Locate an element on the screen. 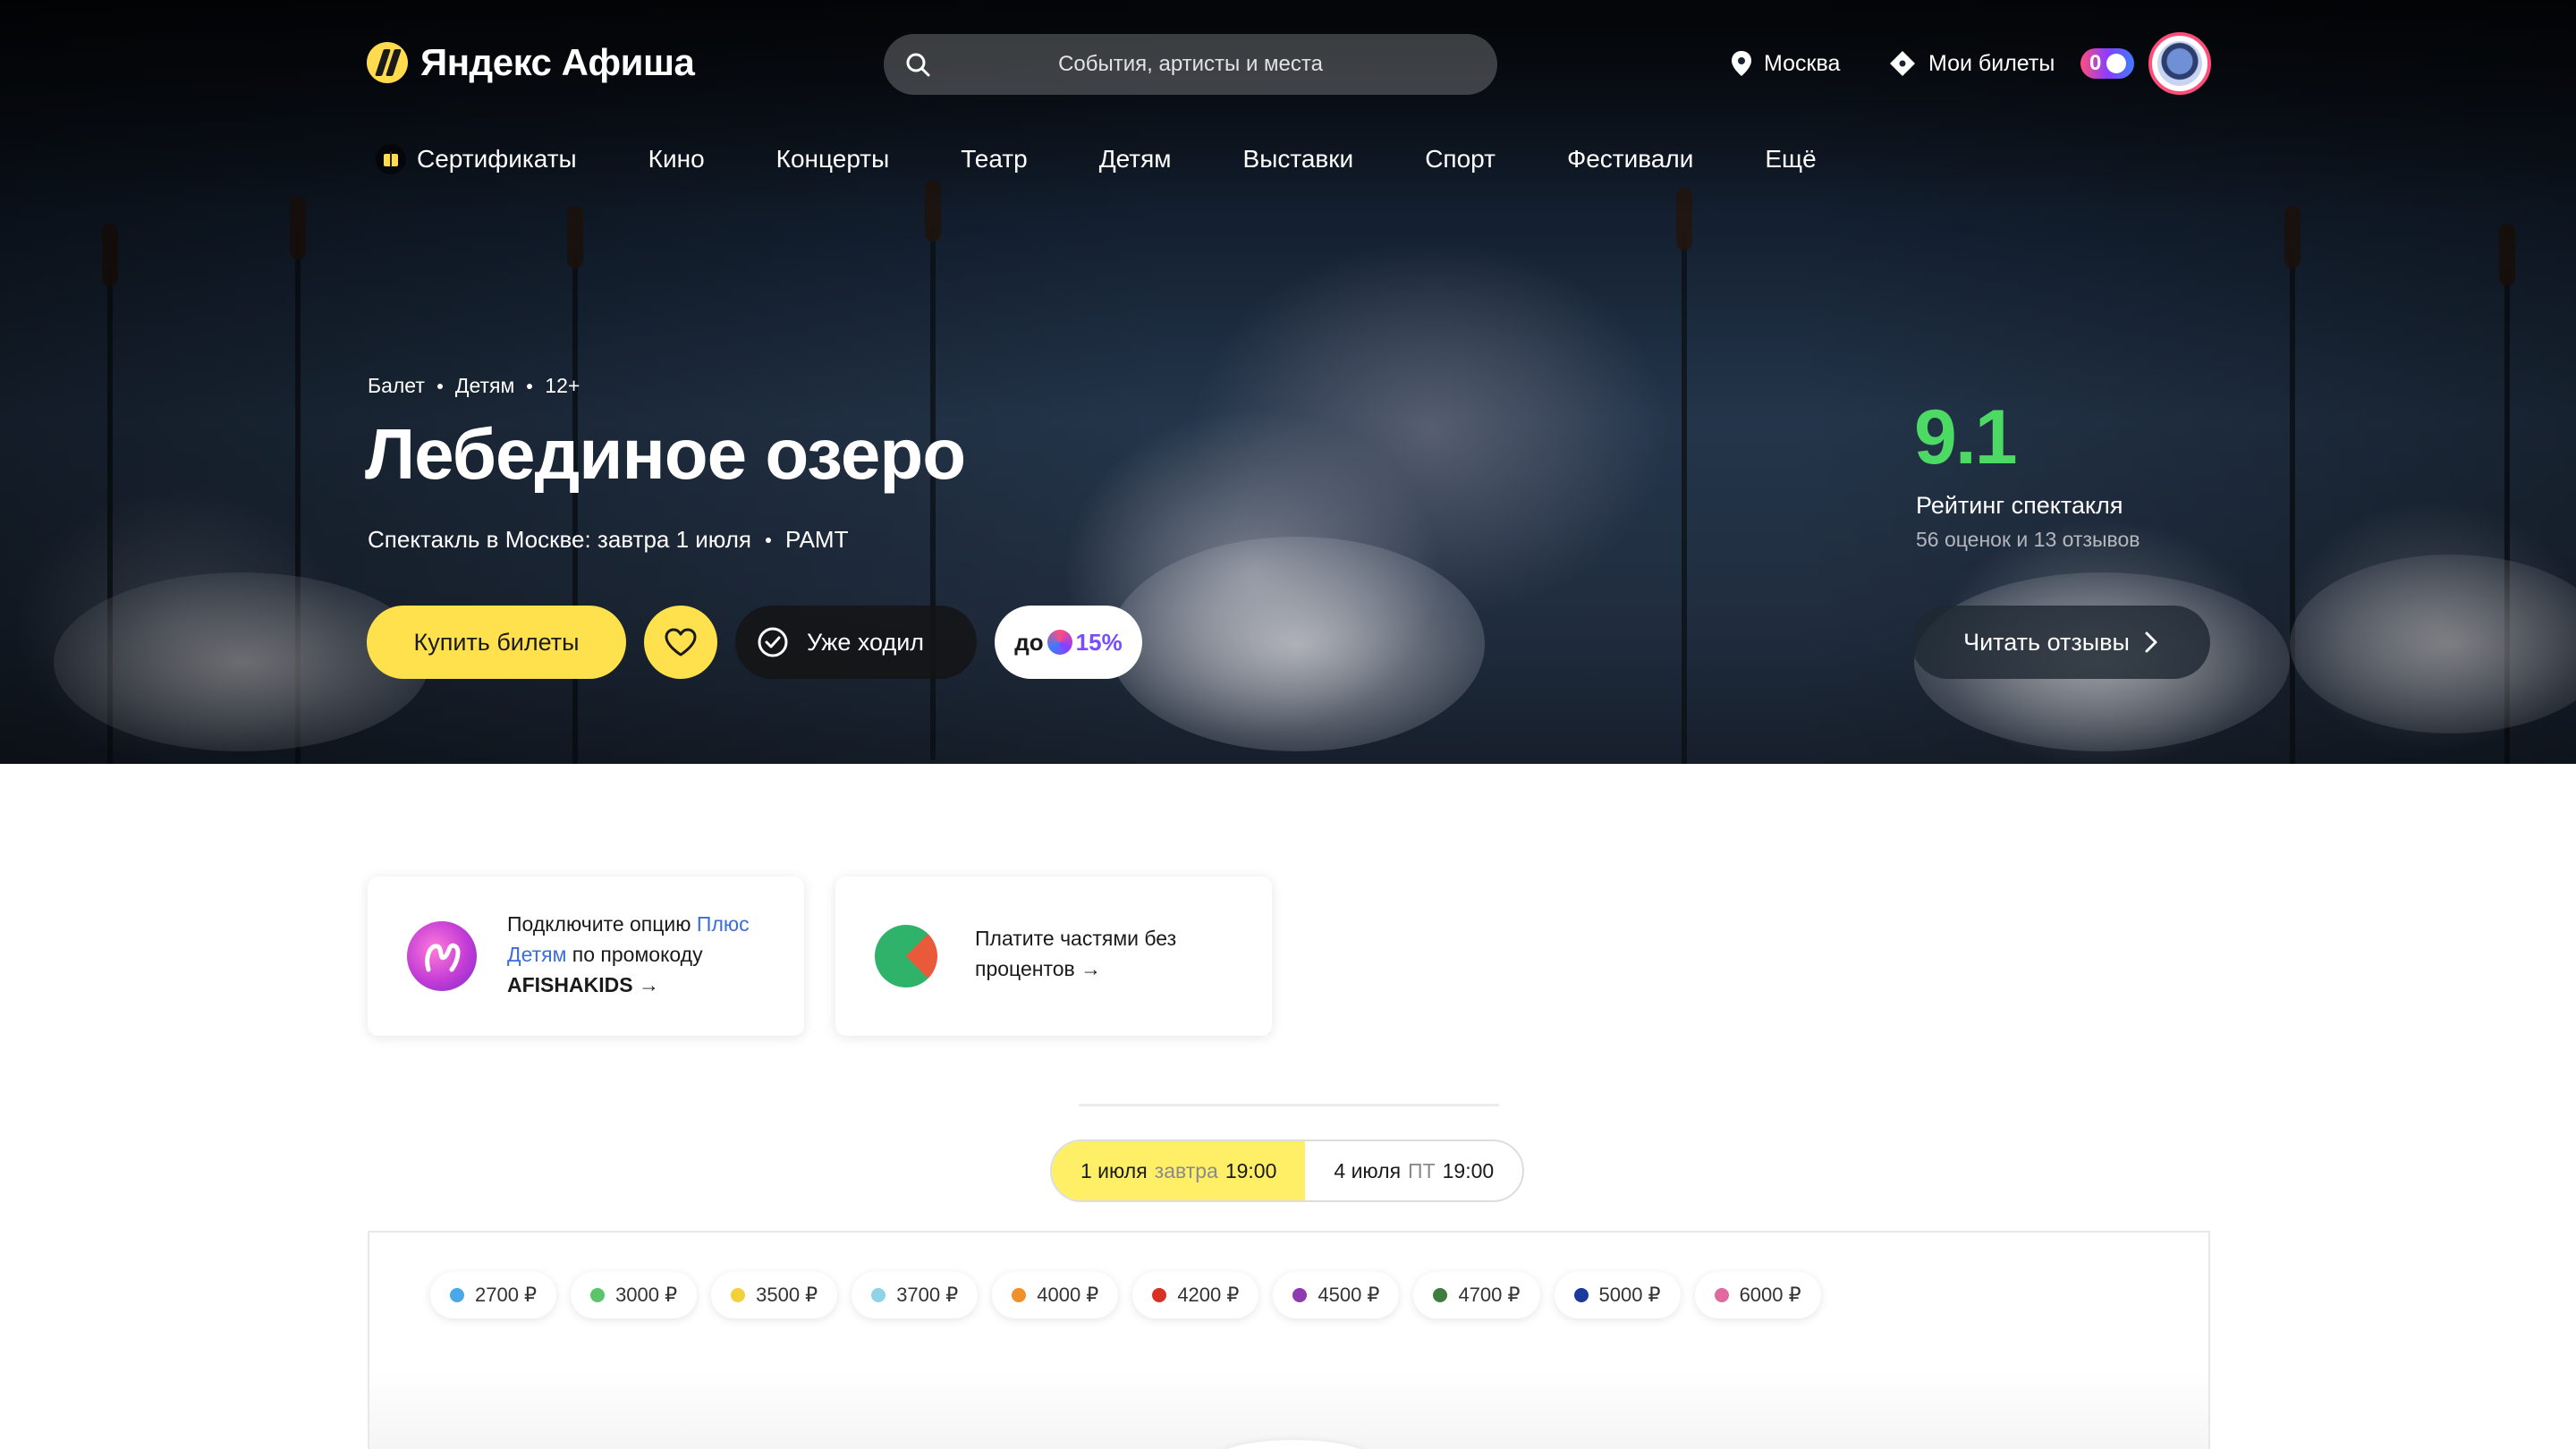 The image size is (2576, 1449). location-pin-icon is located at coordinates (1741, 63).